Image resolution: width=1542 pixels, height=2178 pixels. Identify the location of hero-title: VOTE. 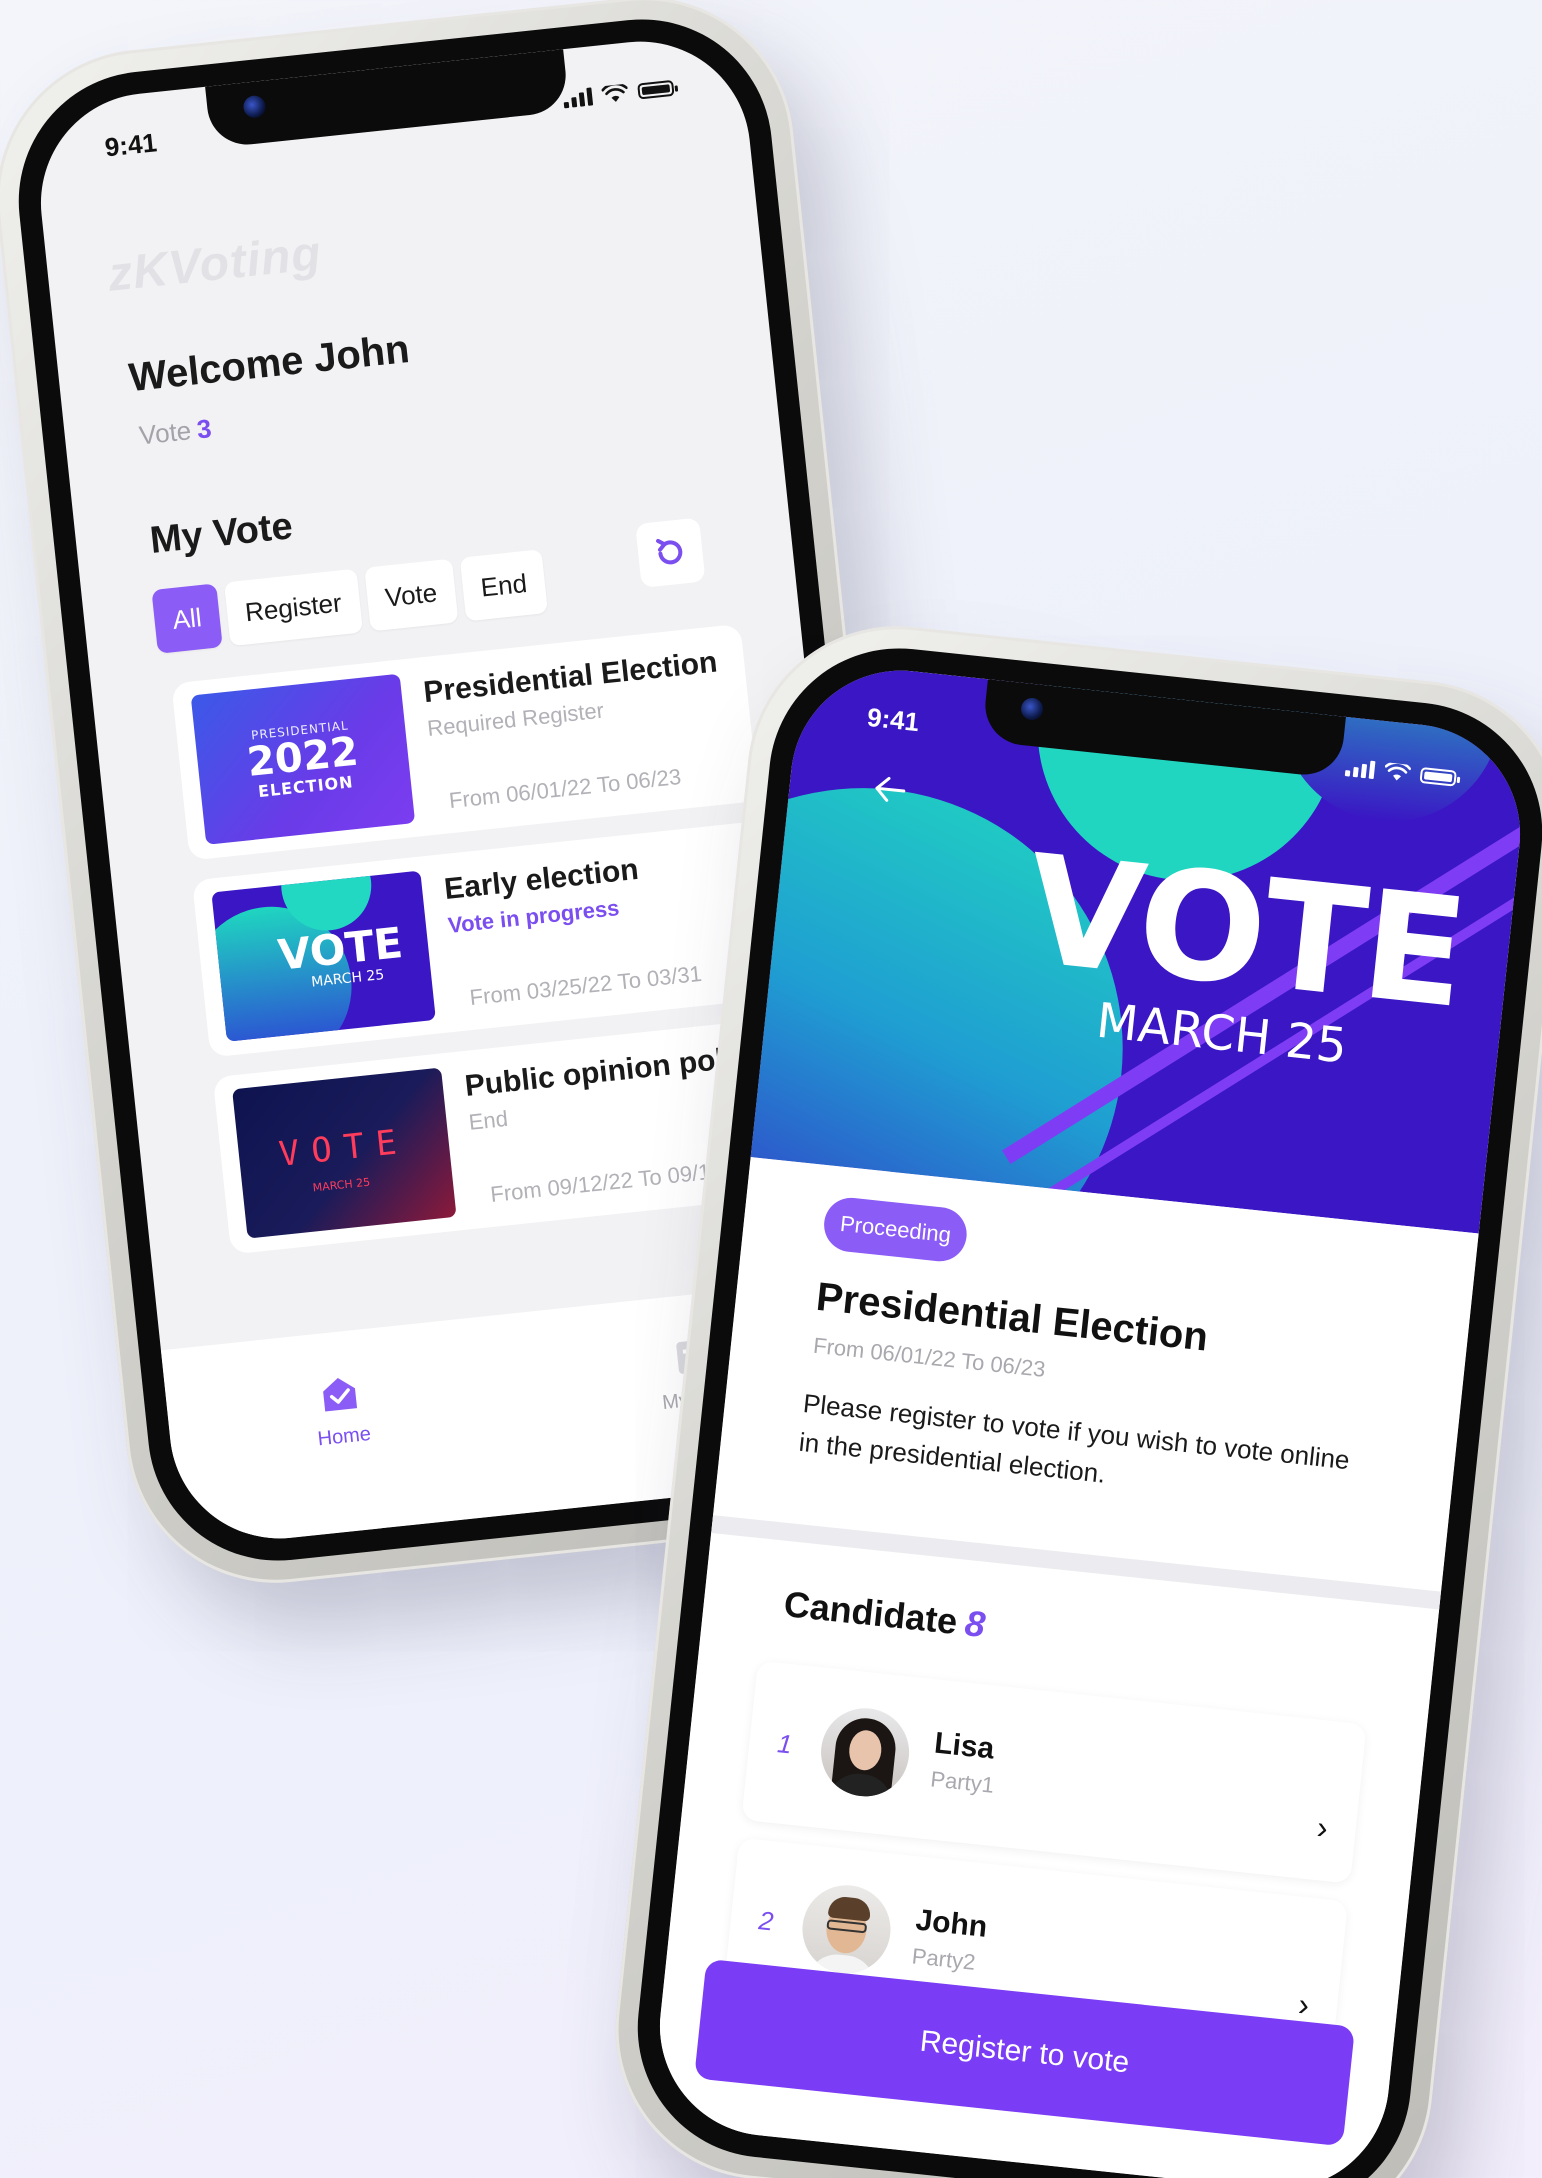
(1245, 932).